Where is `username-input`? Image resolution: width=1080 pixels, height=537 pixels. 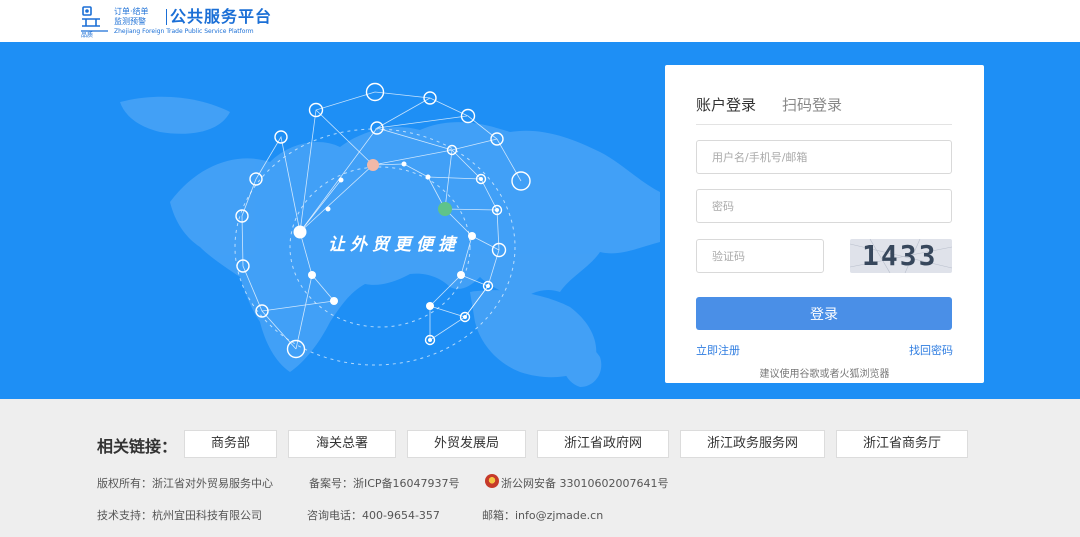 username-input is located at coordinates (824, 157).